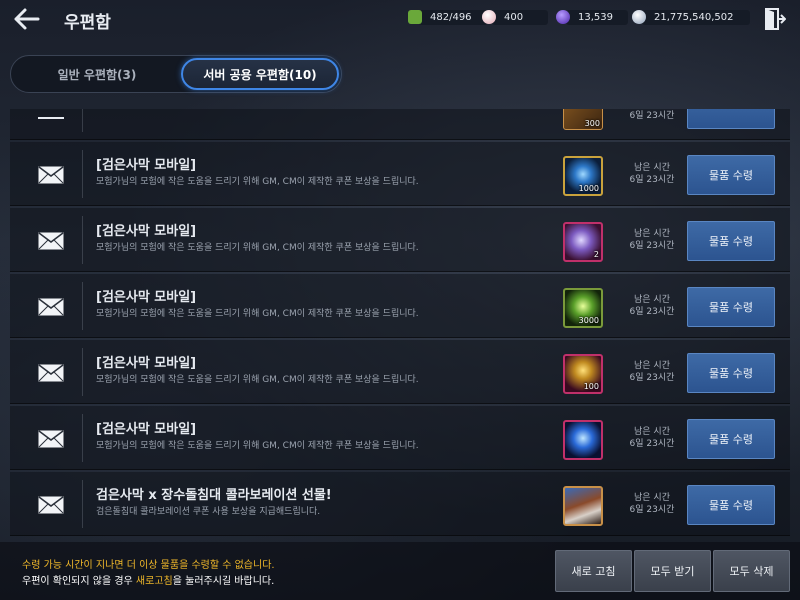  I want to click on receive-all-button: 모두 받기, so click(672, 571).